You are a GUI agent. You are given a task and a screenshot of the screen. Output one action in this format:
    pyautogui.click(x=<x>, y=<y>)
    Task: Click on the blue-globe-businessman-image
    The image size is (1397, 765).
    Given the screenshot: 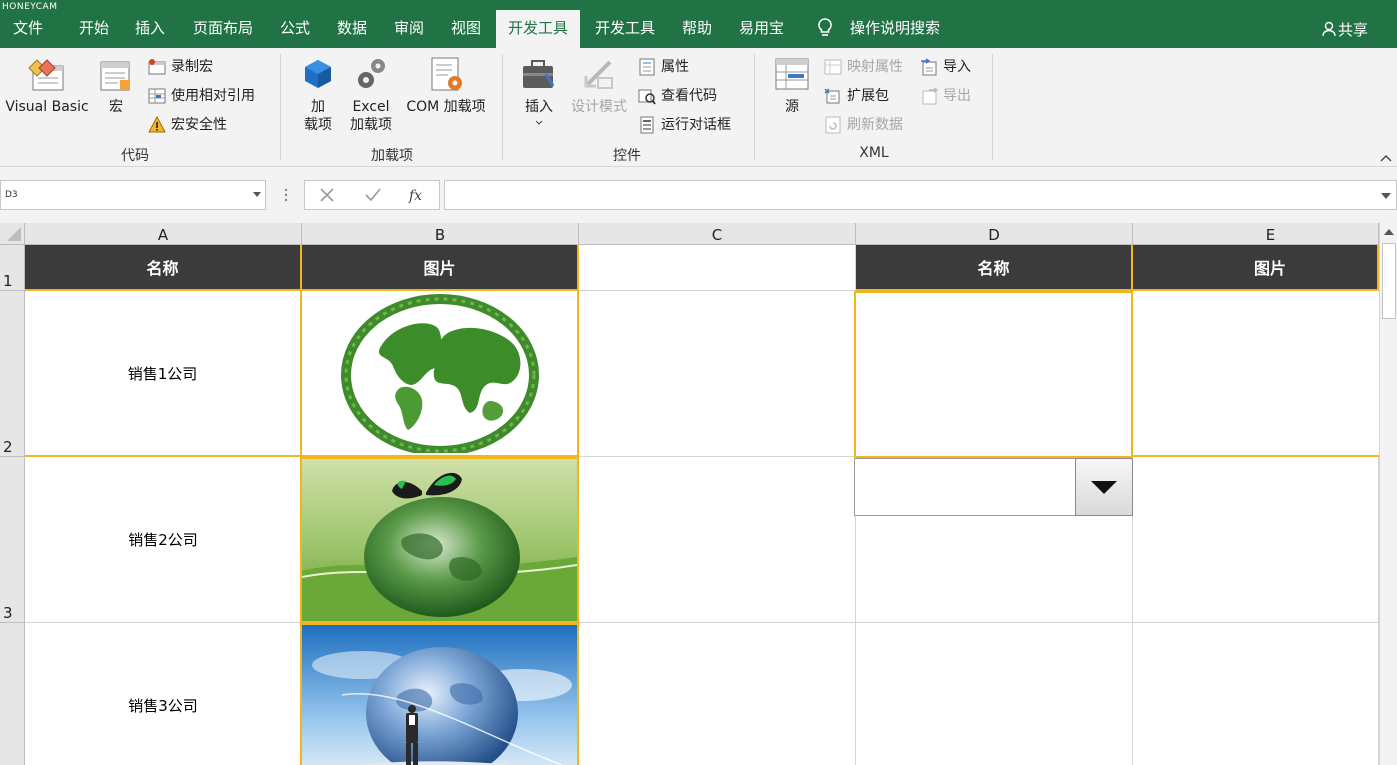 What is the action you would take?
    pyautogui.click(x=439, y=695)
    